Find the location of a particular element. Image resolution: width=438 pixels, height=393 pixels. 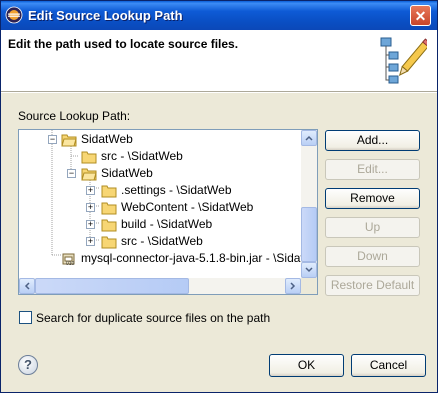

vertical-scroll-thumb is located at coordinates (309, 234).